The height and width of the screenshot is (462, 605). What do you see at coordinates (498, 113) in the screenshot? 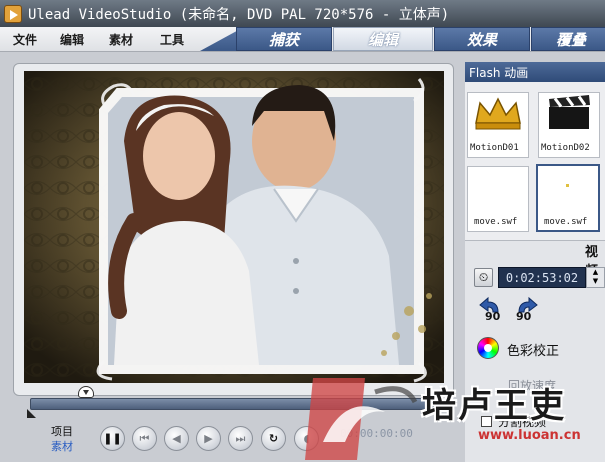
I see `crown-icon` at bounding box center [498, 113].